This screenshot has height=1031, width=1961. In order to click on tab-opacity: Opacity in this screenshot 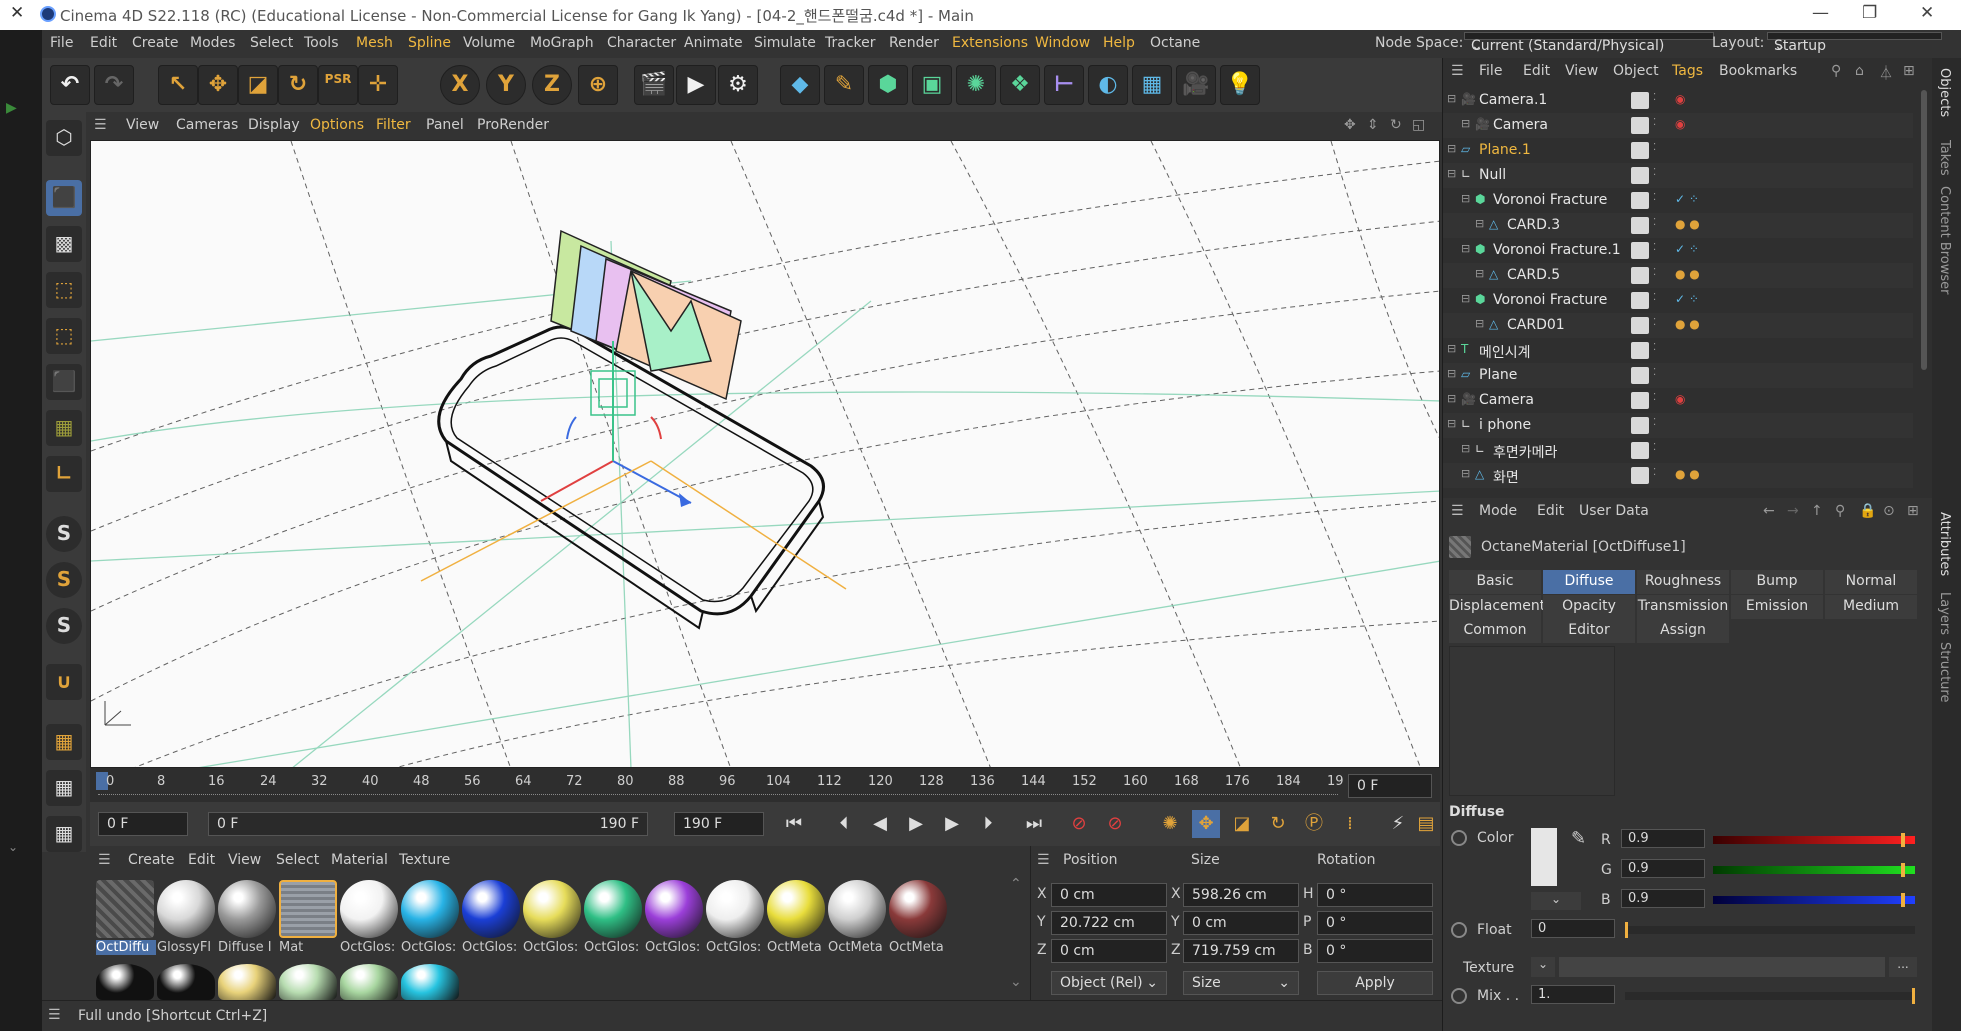, I will do `click(1589, 607)`.